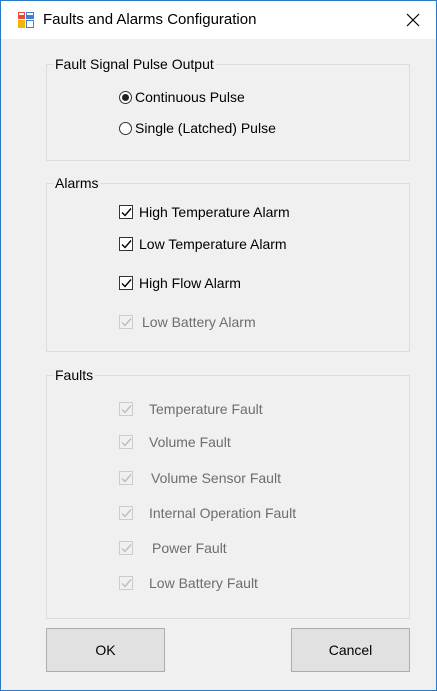 Image resolution: width=437 pixels, height=691 pixels. What do you see at coordinates (190, 283) in the screenshot?
I see `checkbox-label: High Flow Alarm` at bounding box center [190, 283].